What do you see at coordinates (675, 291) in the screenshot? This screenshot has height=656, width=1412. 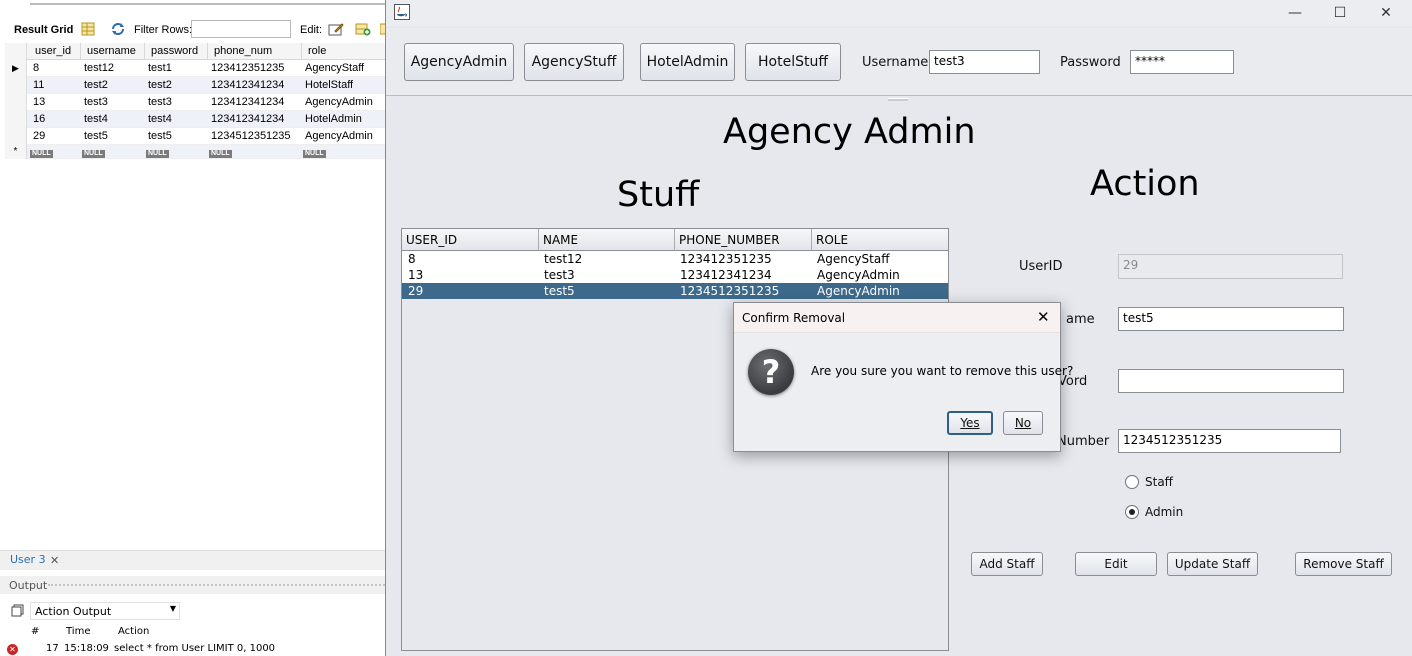 I see `table-row-selected: 29 test5 1234512351235 AgencyAdmin` at bounding box center [675, 291].